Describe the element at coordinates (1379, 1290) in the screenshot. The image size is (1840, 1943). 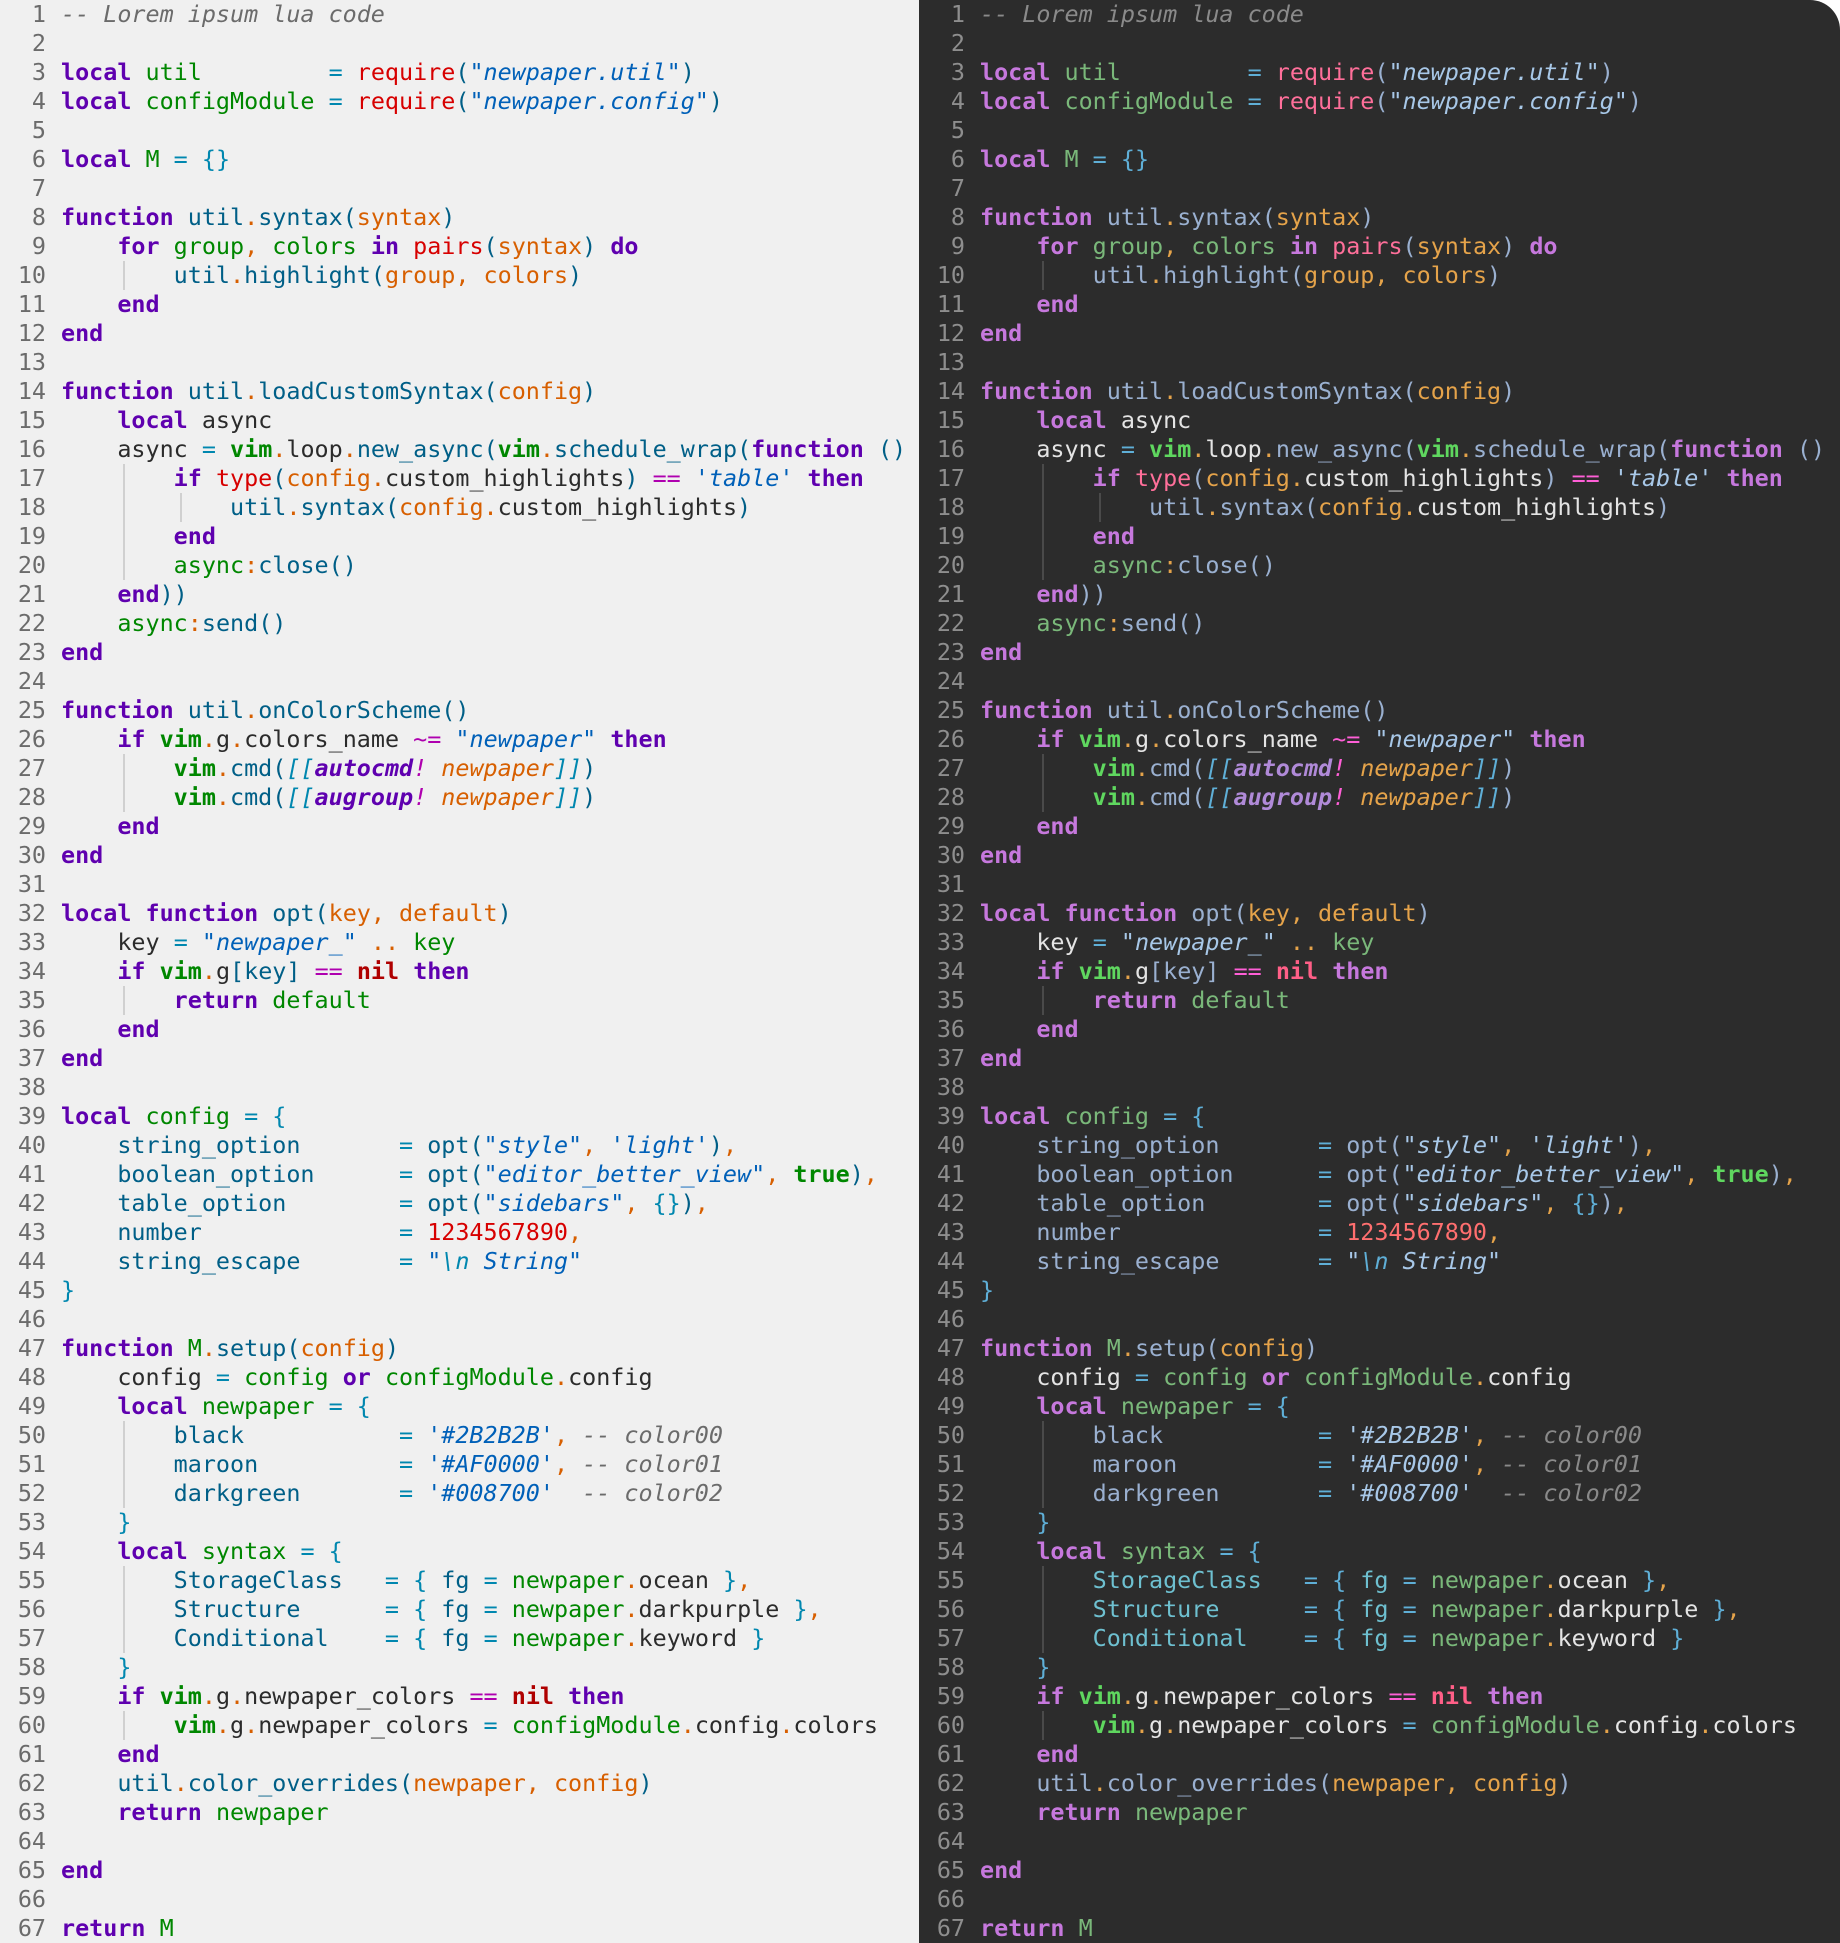
I see `code-line: 45}` at that location.